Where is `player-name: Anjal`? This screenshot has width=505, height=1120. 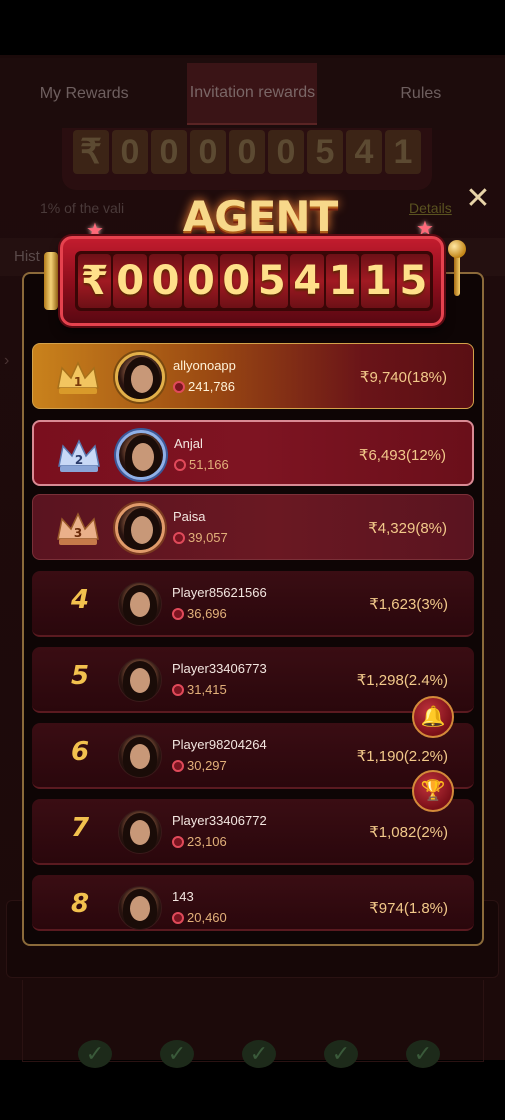 player-name: Anjal is located at coordinates (188, 443).